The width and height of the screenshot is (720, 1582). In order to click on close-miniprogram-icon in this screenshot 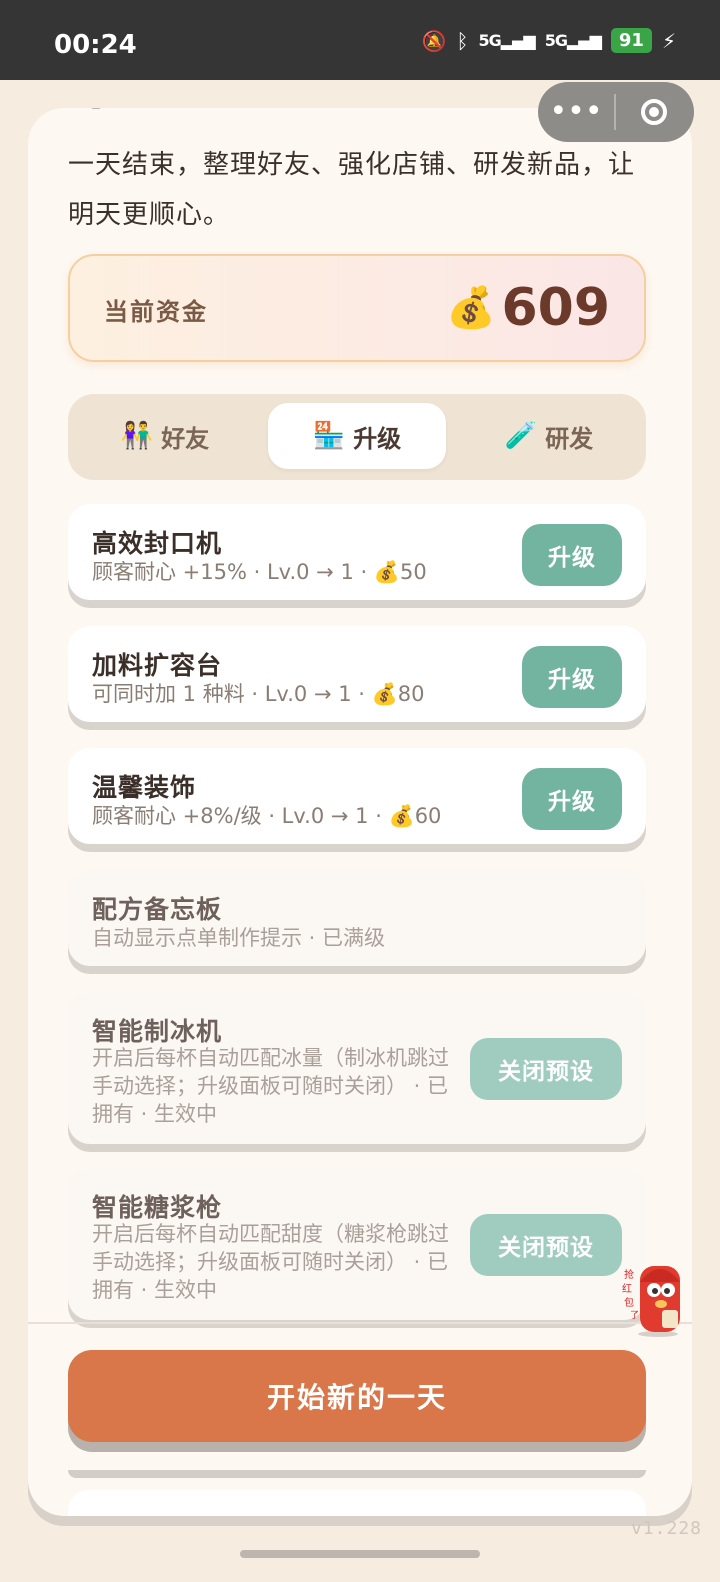, I will do `click(654, 112)`.